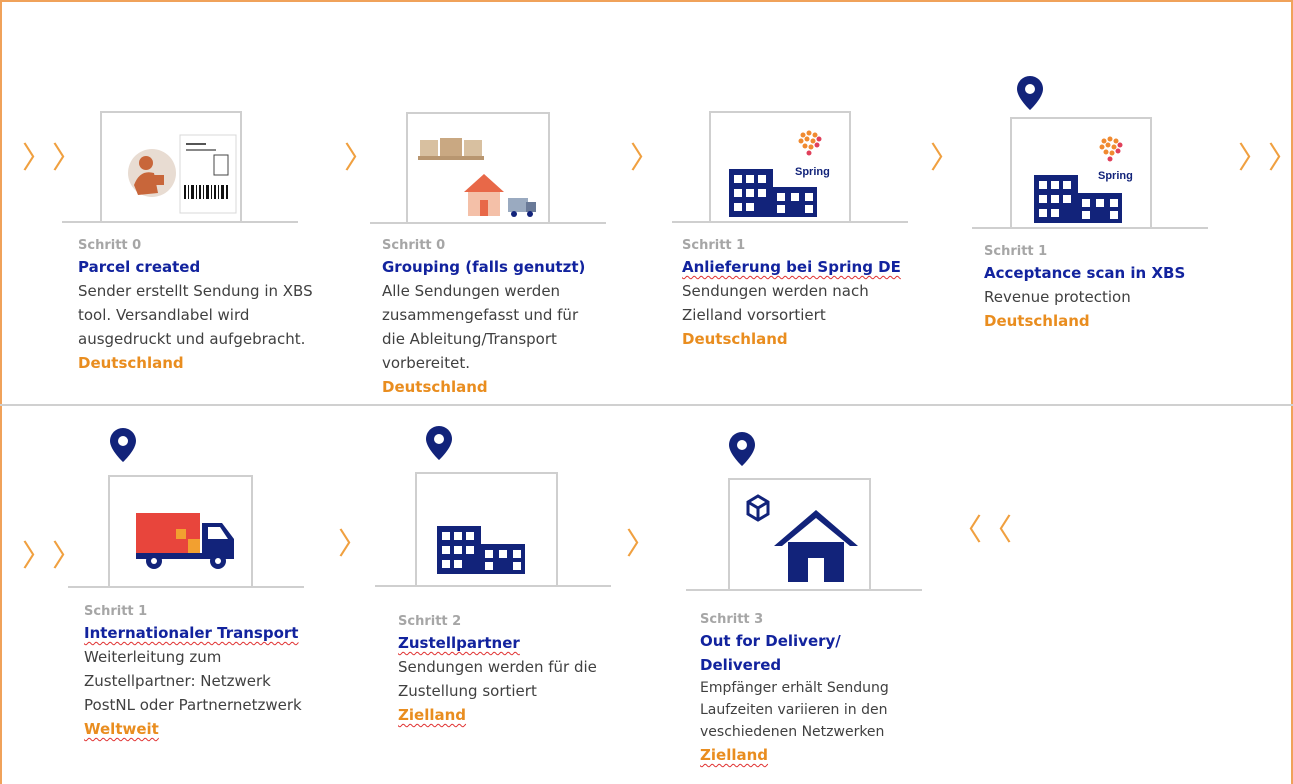 The width and height of the screenshot is (1293, 784). What do you see at coordinates (192, 339) in the screenshot?
I see `step-description-line: ausgedruckt und aufgebracht.` at bounding box center [192, 339].